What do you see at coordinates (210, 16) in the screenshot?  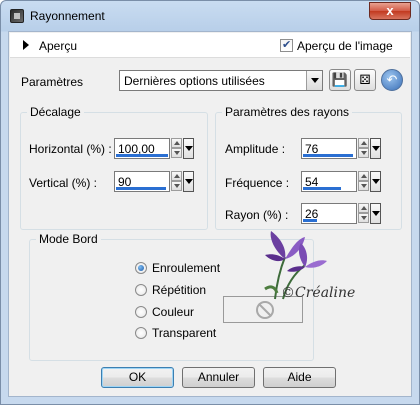 I see `title-bar: Rayonnement x` at bounding box center [210, 16].